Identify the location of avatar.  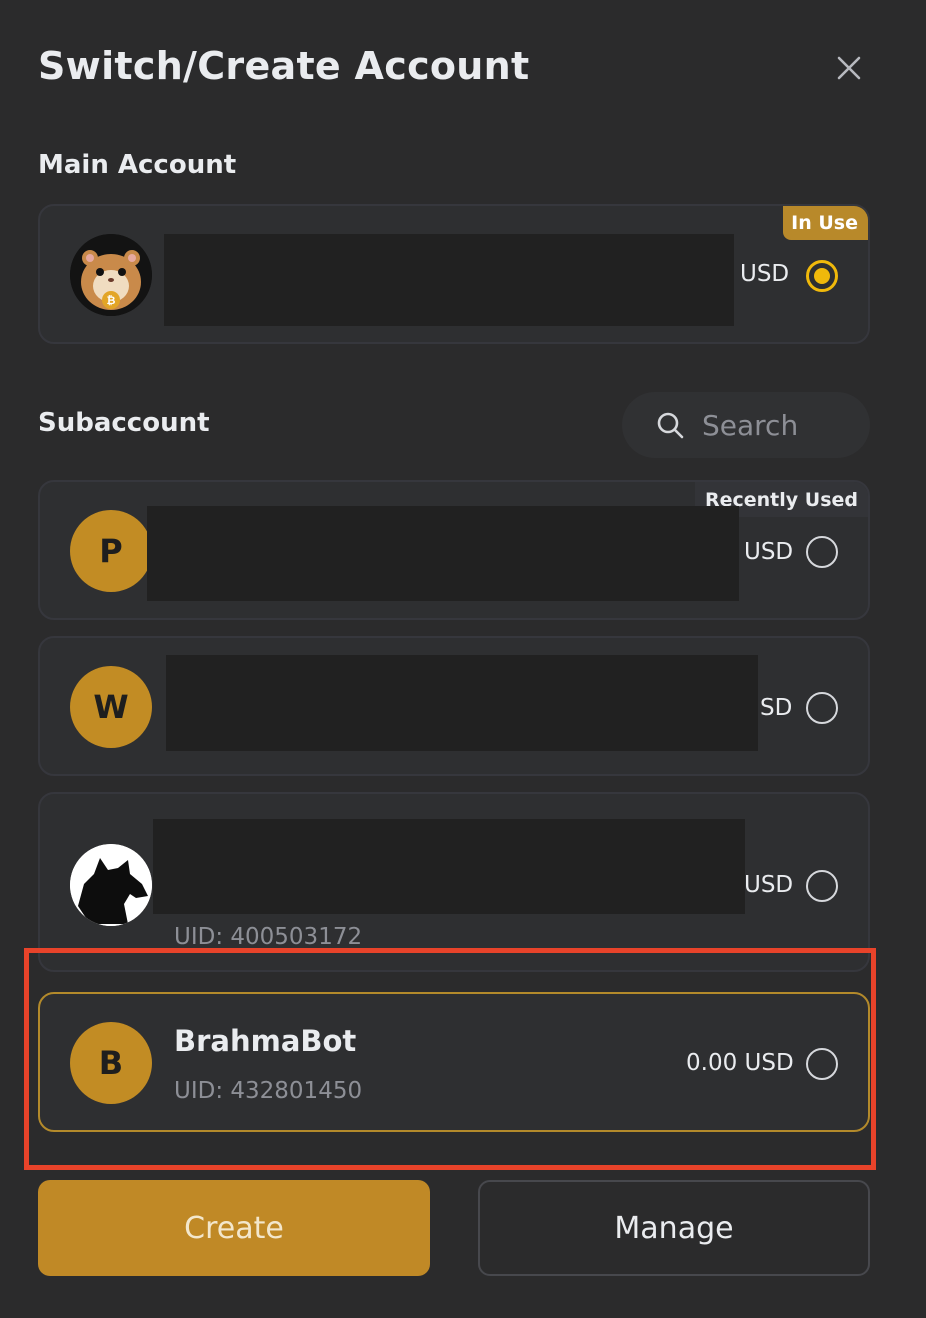
(111, 885).